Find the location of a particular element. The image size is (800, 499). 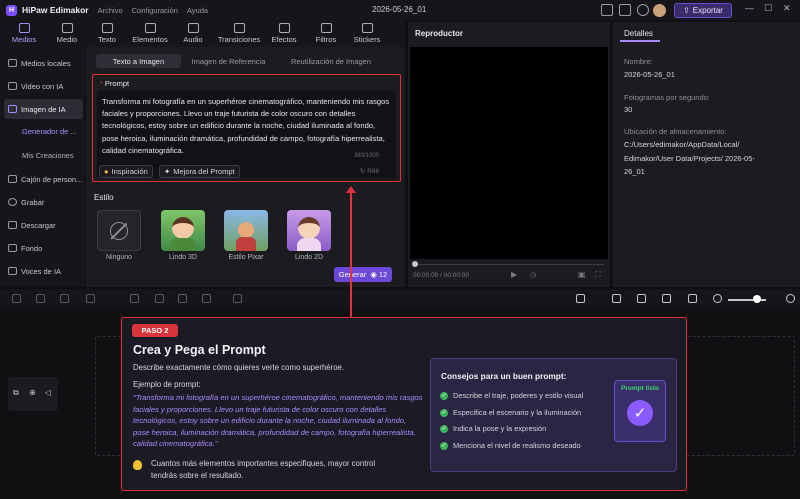

record-tool-icon is located at coordinates (237, 298).